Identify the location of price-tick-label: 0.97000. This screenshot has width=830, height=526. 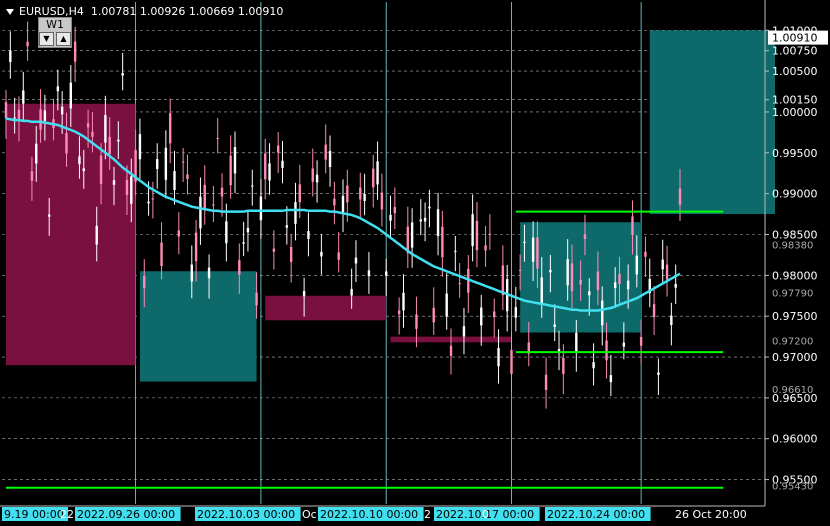
(795, 357).